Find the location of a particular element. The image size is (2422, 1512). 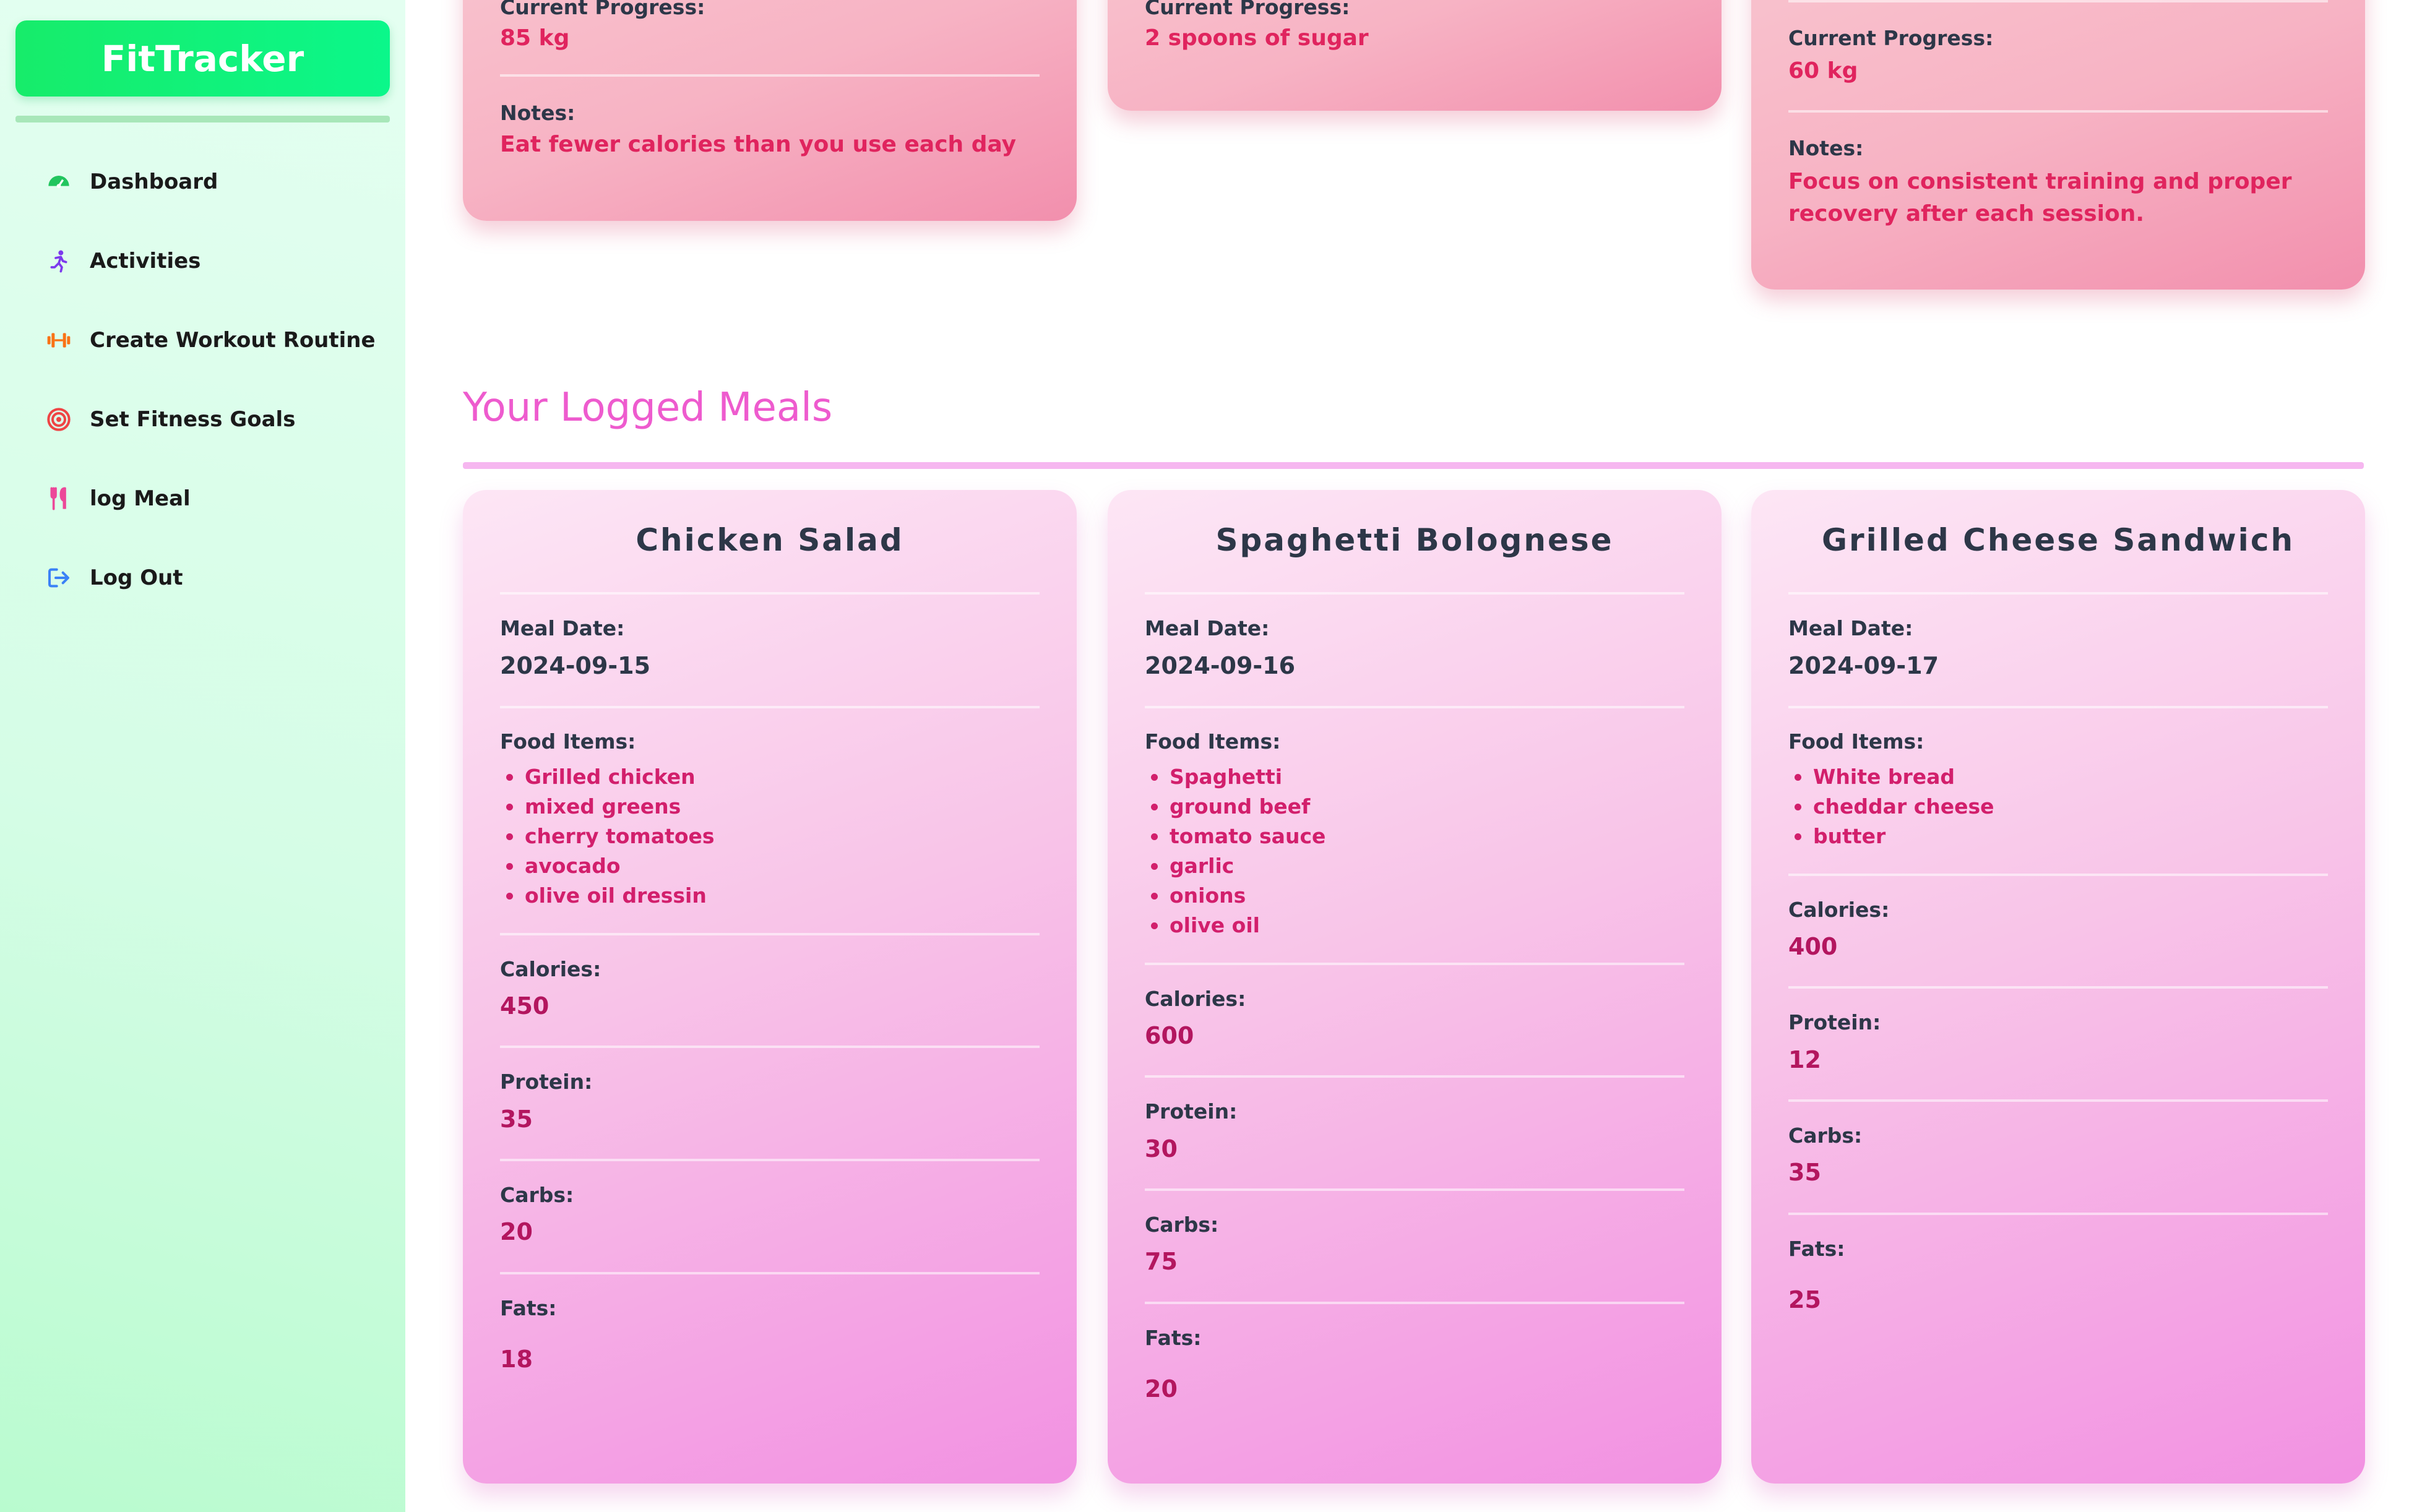

sidebar-item-dashboard: Dashboard is located at coordinates (202, 182).